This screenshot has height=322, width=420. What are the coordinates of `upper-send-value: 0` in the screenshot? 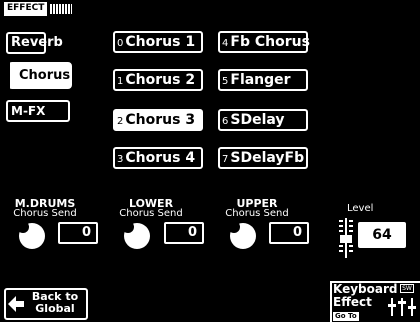 It's located at (289, 233).